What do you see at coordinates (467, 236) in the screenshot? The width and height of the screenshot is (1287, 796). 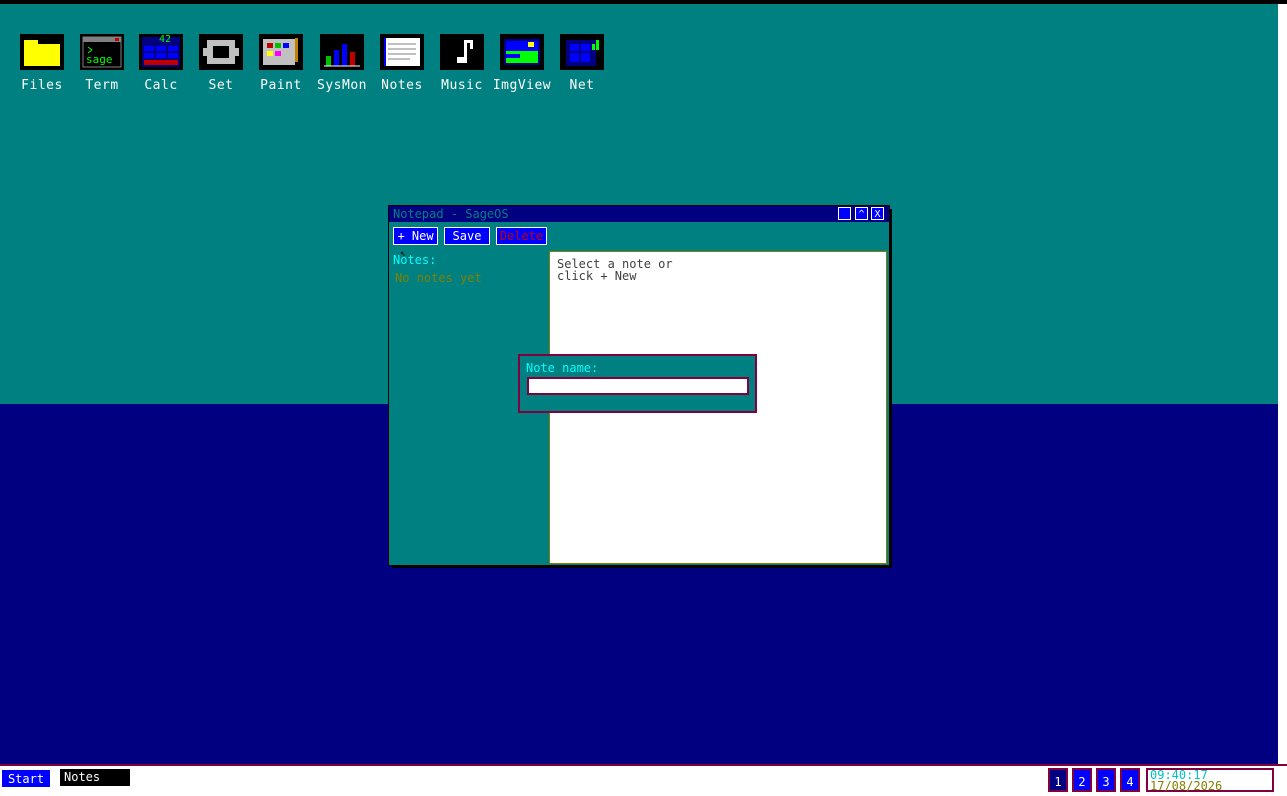 I see `save-button: Save` at bounding box center [467, 236].